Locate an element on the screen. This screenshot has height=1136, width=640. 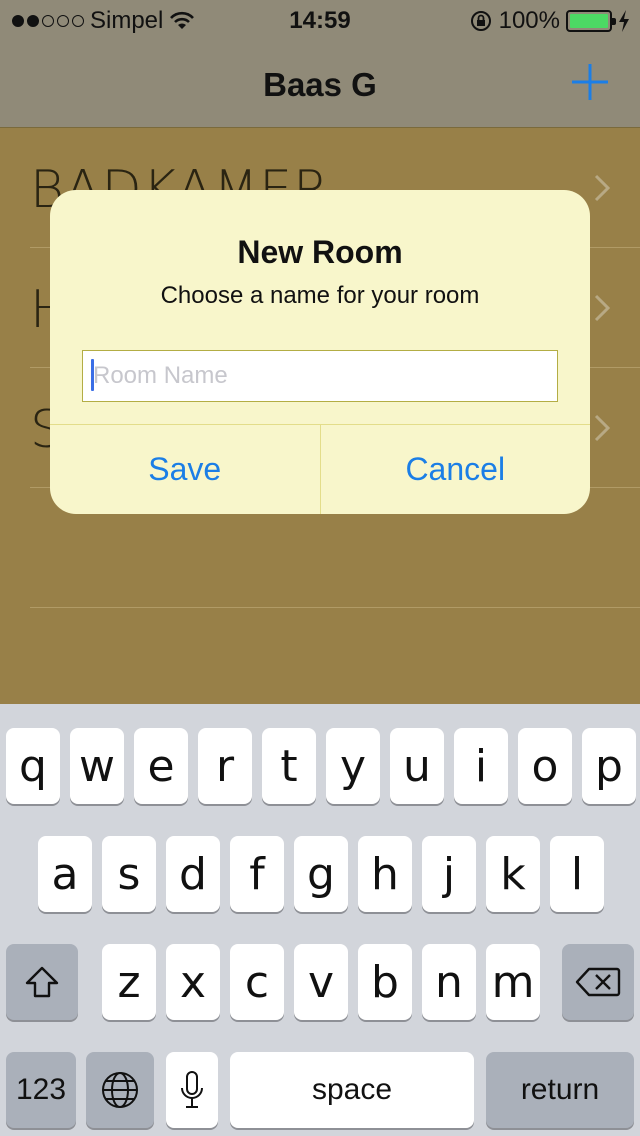
dialog-buttons: Save Cancel is located at coordinates (320, 469).